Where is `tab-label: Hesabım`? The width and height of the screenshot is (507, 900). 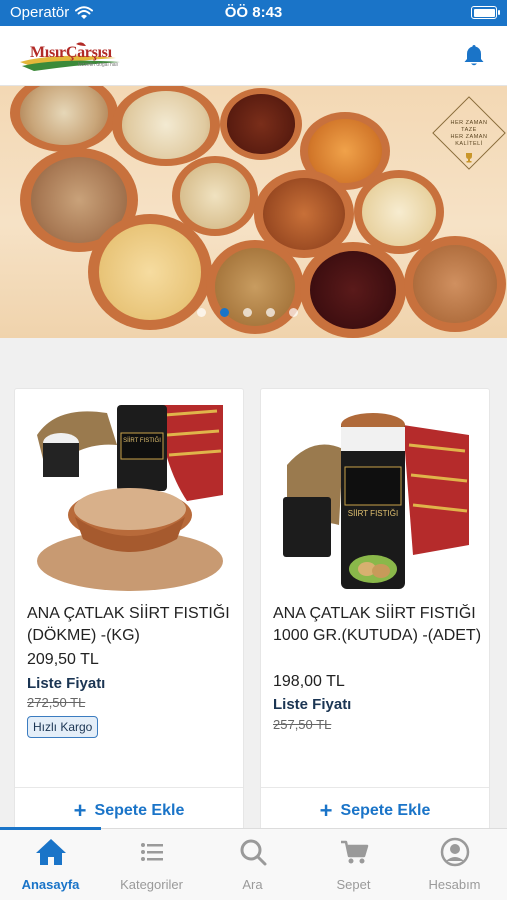
tab-label: Hesabım is located at coordinates (454, 884).